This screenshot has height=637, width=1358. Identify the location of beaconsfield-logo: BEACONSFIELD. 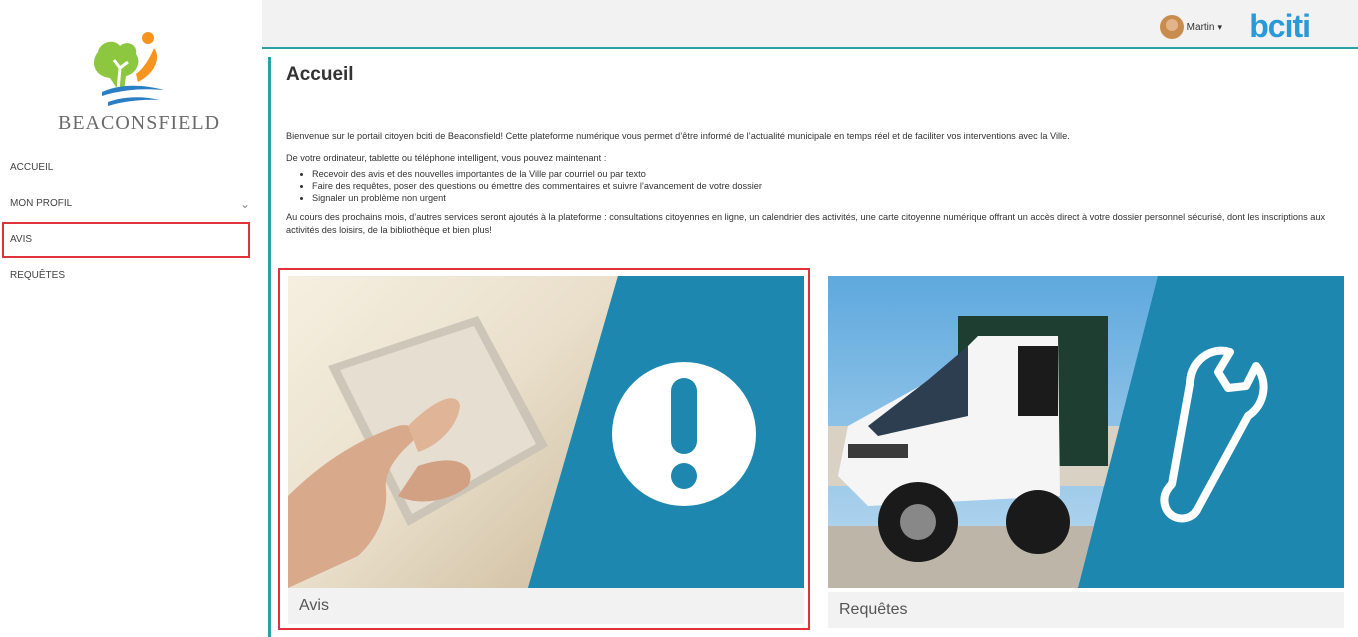
(139, 78).